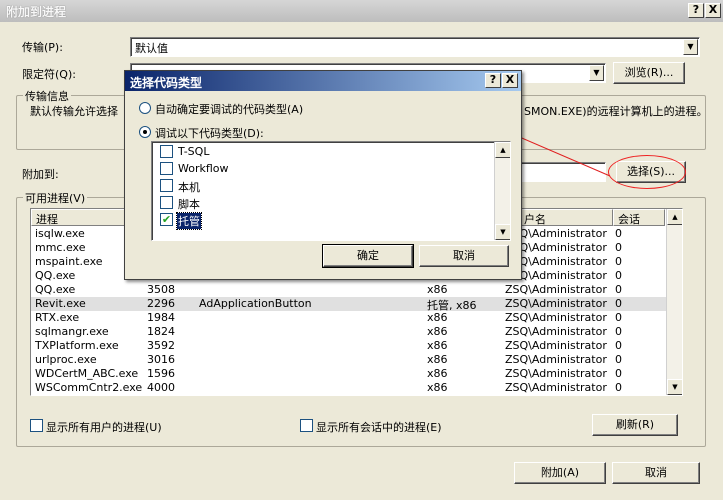 The width and height of the screenshot is (723, 500). What do you see at coordinates (166, 185) in the screenshot?
I see `native-checkbox` at bounding box center [166, 185].